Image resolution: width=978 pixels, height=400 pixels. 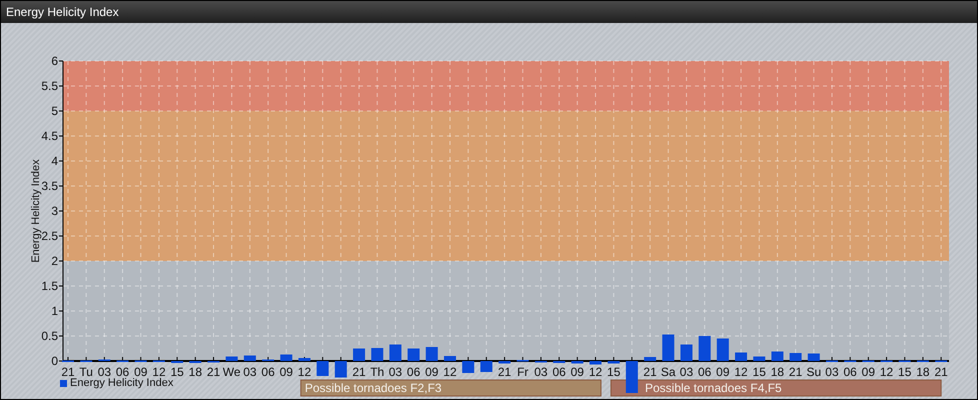 What do you see at coordinates (54, 61) in the screenshot?
I see `y-tick-label: 6` at bounding box center [54, 61].